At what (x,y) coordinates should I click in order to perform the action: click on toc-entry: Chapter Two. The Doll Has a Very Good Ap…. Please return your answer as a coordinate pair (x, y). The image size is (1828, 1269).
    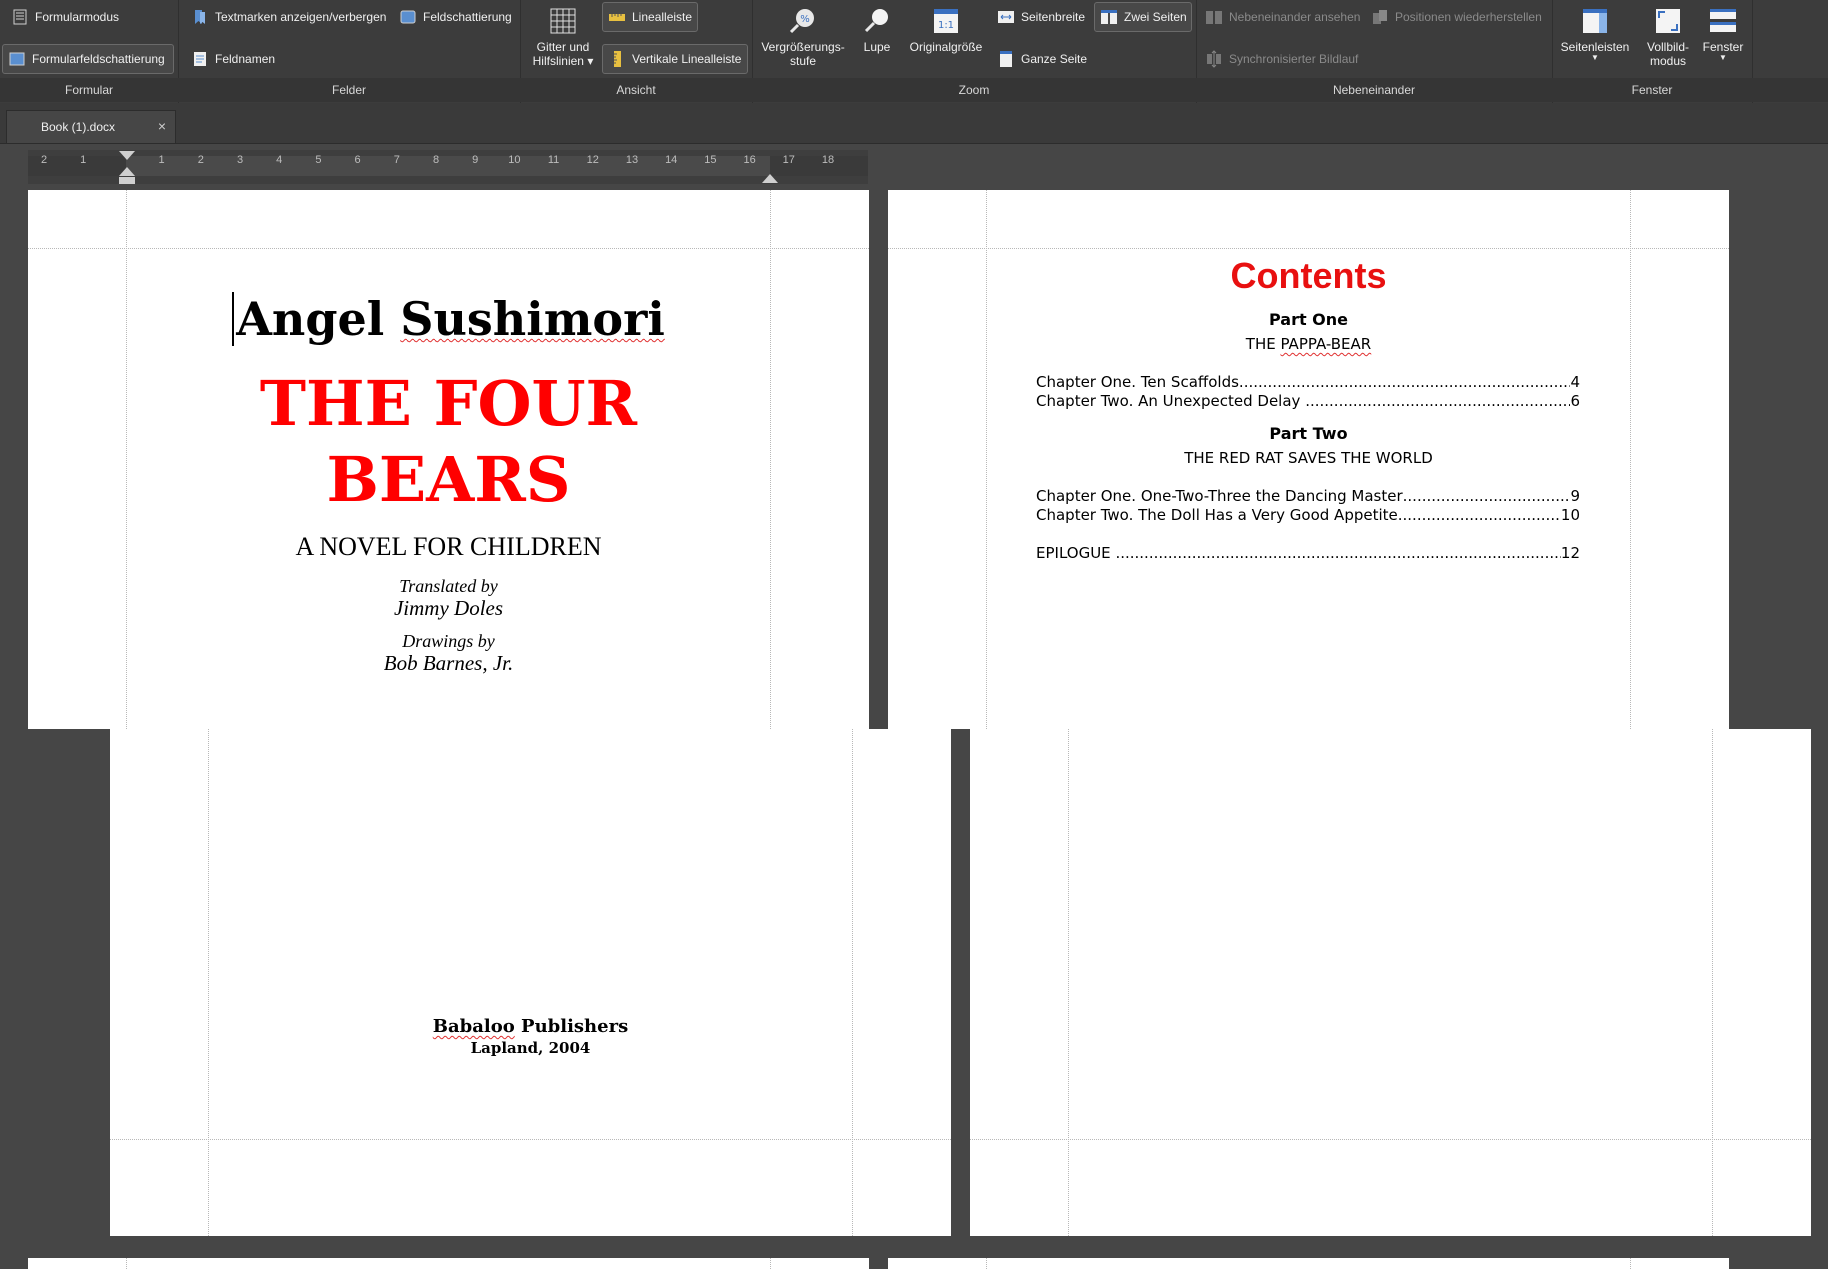
    Looking at the image, I should click on (1308, 515).